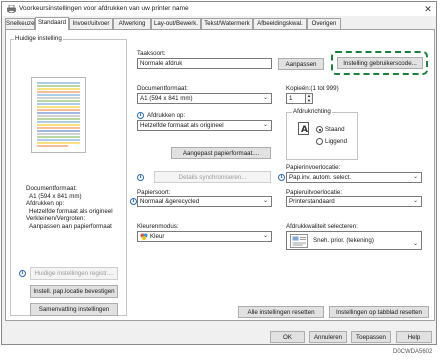 The width and height of the screenshot is (440, 360). I want to click on color-palette-icon, so click(144, 236).